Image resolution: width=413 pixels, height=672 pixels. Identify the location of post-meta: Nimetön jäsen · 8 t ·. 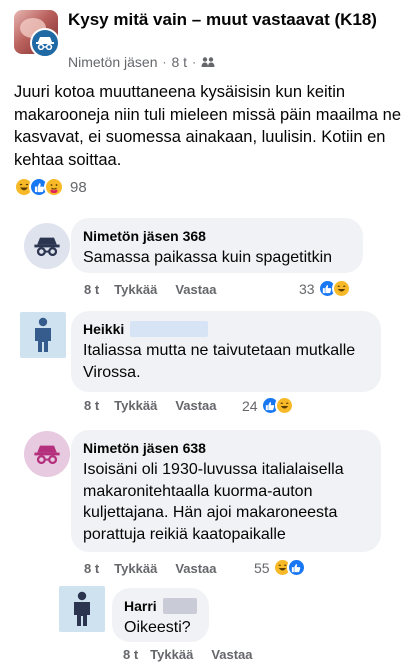
(141, 62).